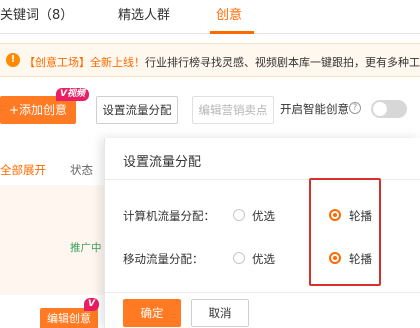  Describe the element at coordinates (380, 109) in the screenshot. I see `toggle-knob` at that location.